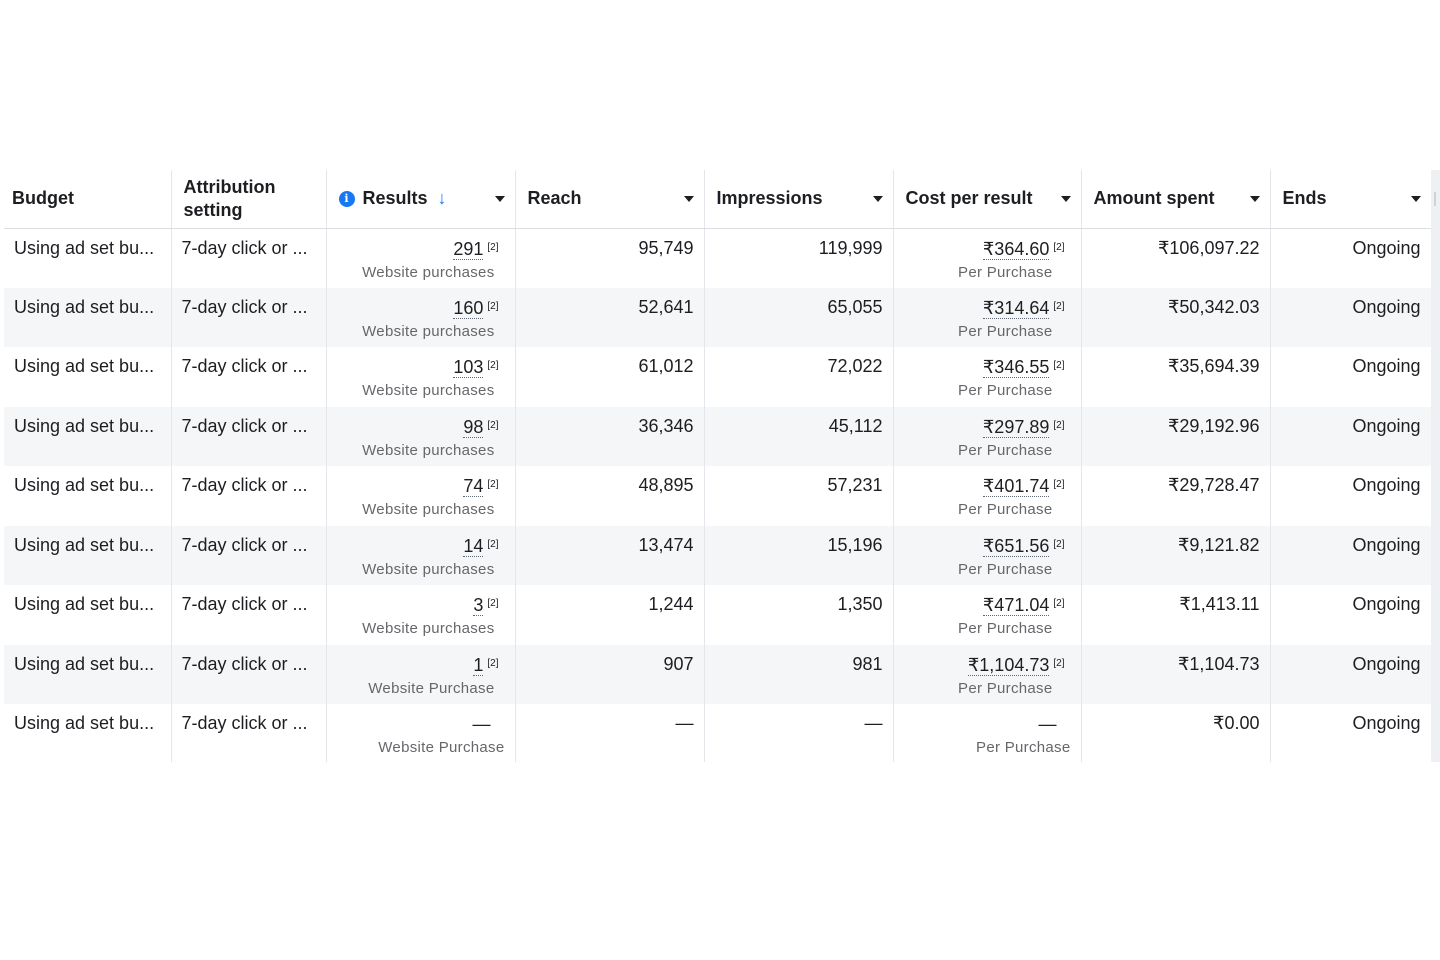  I want to click on column-header-impressions: Impressions, so click(799, 199).